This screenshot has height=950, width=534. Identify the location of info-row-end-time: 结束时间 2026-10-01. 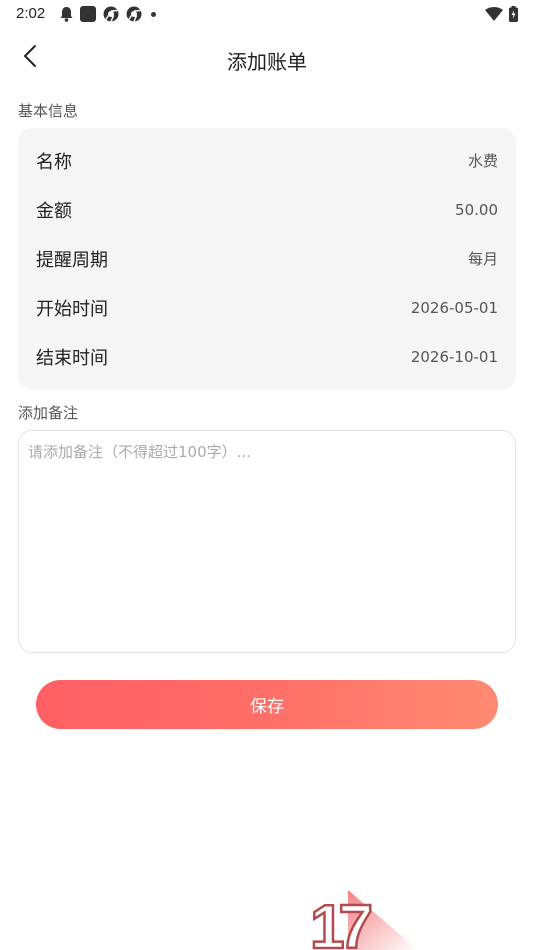
(267, 356).